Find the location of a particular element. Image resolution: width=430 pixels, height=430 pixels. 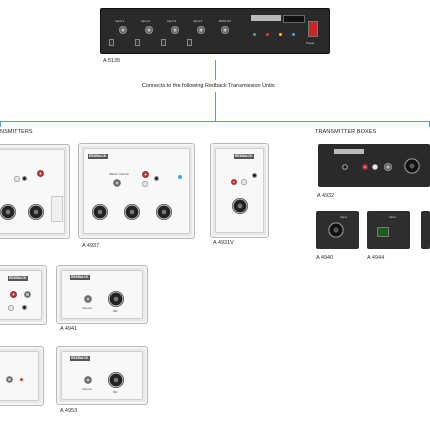

master-volume-label: Master Volume is located at coordinates (119, 174).